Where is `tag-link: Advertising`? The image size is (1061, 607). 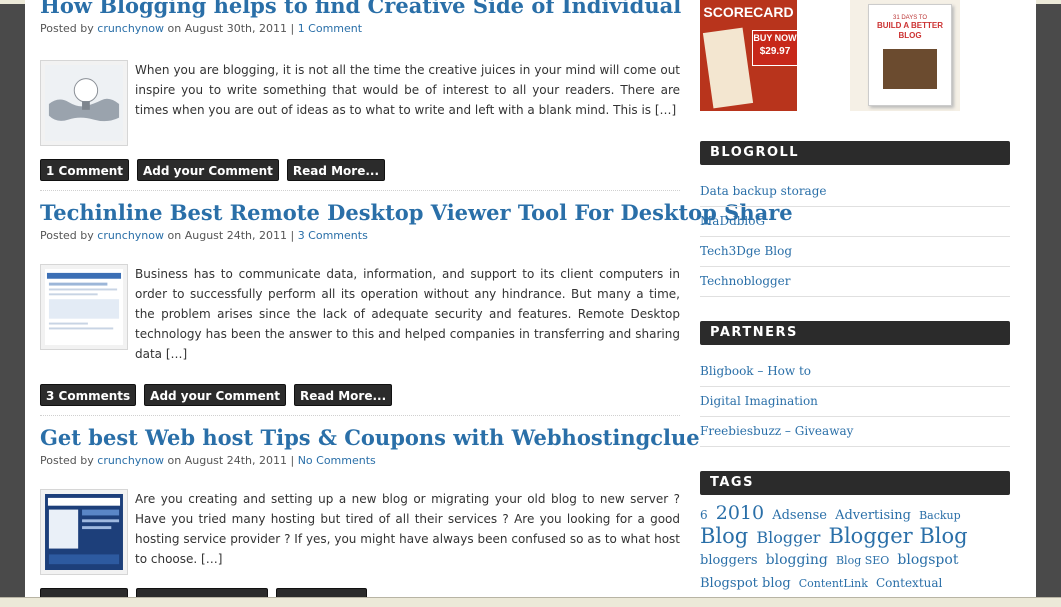 tag-link: Advertising is located at coordinates (873, 515).